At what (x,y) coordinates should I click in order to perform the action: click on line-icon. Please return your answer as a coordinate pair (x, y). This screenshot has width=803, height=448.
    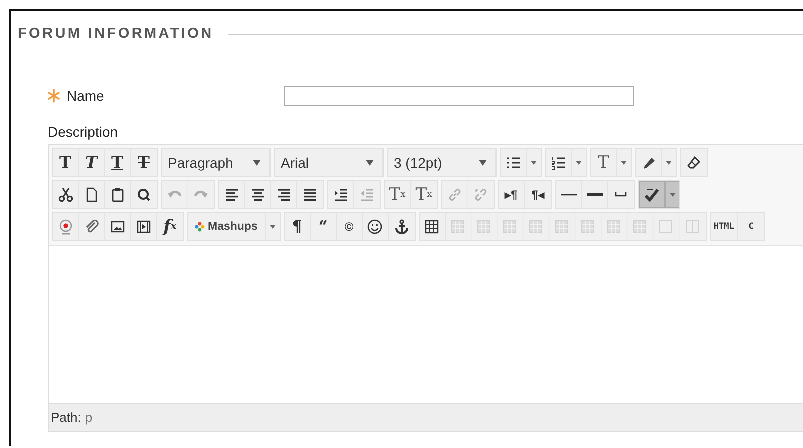
    Looking at the image, I should click on (568, 194).